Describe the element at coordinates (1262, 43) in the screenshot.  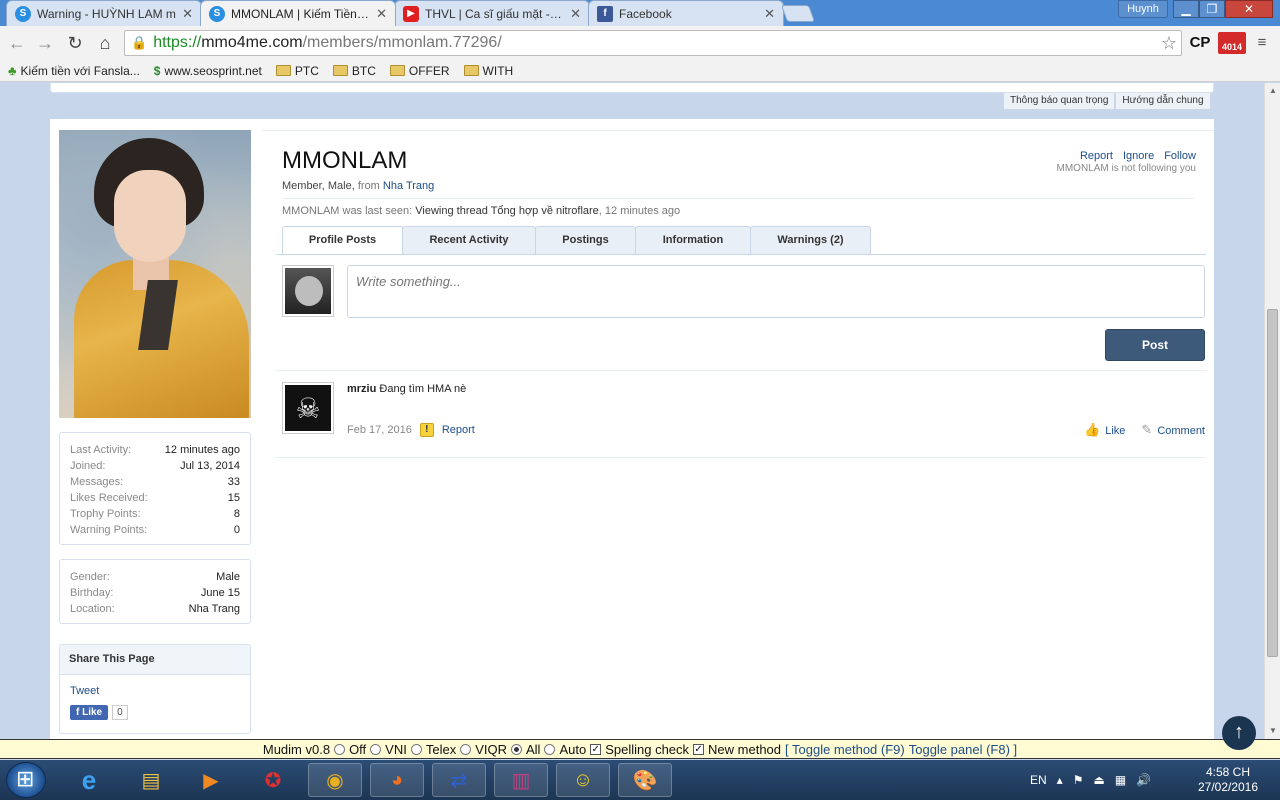
I see `menu-icon: ≡` at that location.